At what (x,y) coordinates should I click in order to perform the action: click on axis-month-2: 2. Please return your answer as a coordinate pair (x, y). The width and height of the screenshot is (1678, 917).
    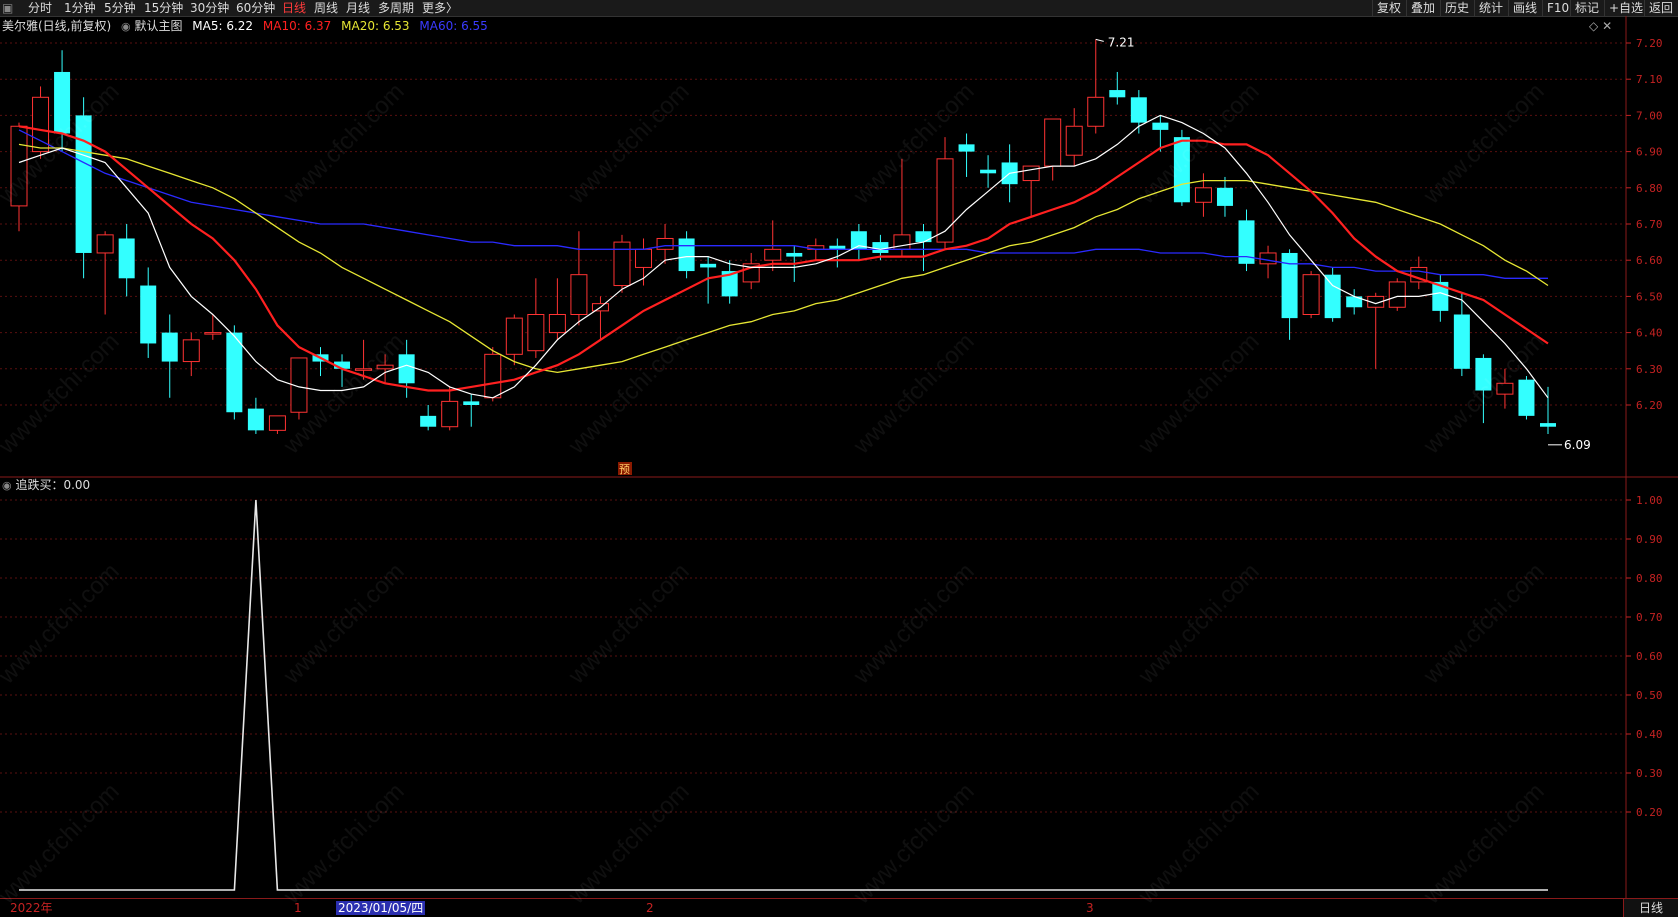
    Looking at the image, I should click on (650, 908).